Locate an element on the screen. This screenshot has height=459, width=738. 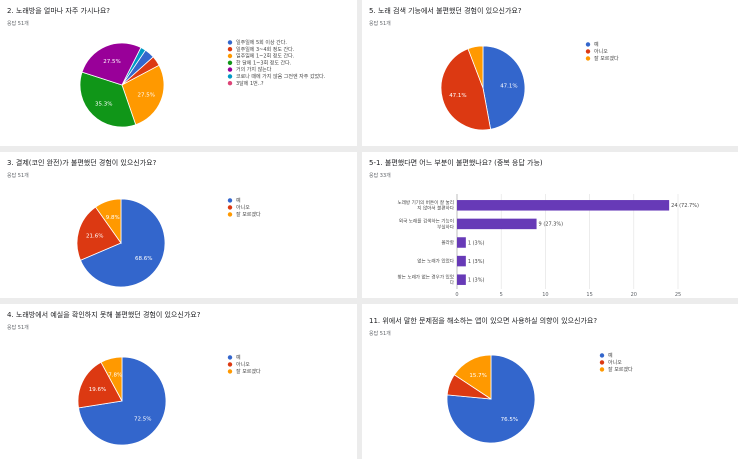
slice-label: 15.7% is located at coordinates (477, 376).